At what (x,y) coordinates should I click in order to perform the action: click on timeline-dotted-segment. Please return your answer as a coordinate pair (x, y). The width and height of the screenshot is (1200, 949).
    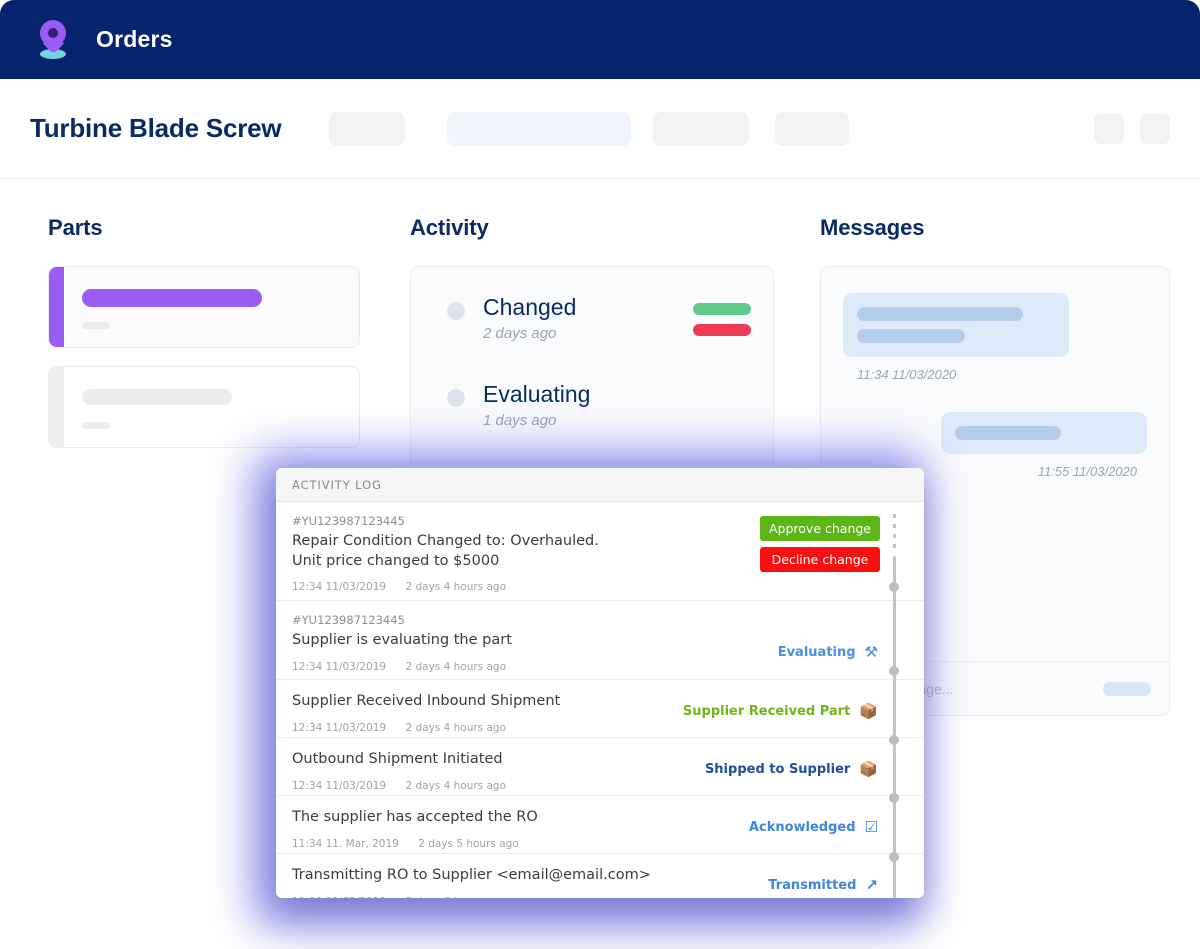
    Looking at the image, I should click on (894, 533).